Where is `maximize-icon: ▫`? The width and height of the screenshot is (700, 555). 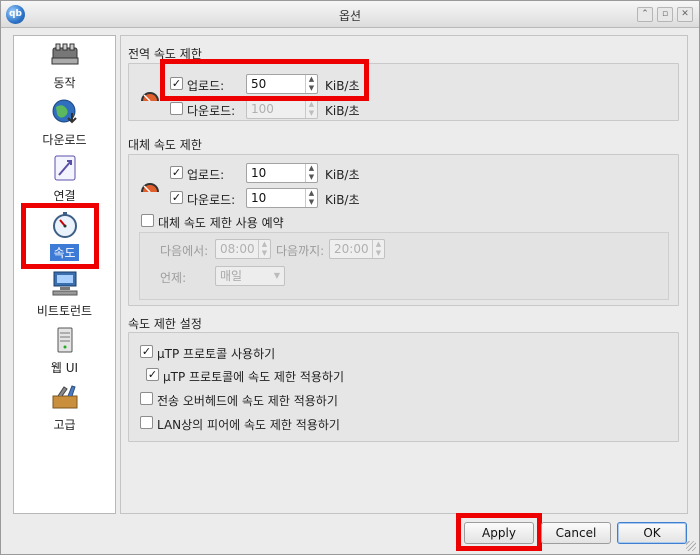
maximize-icon: ▫ is located at coordinates (665, 14).